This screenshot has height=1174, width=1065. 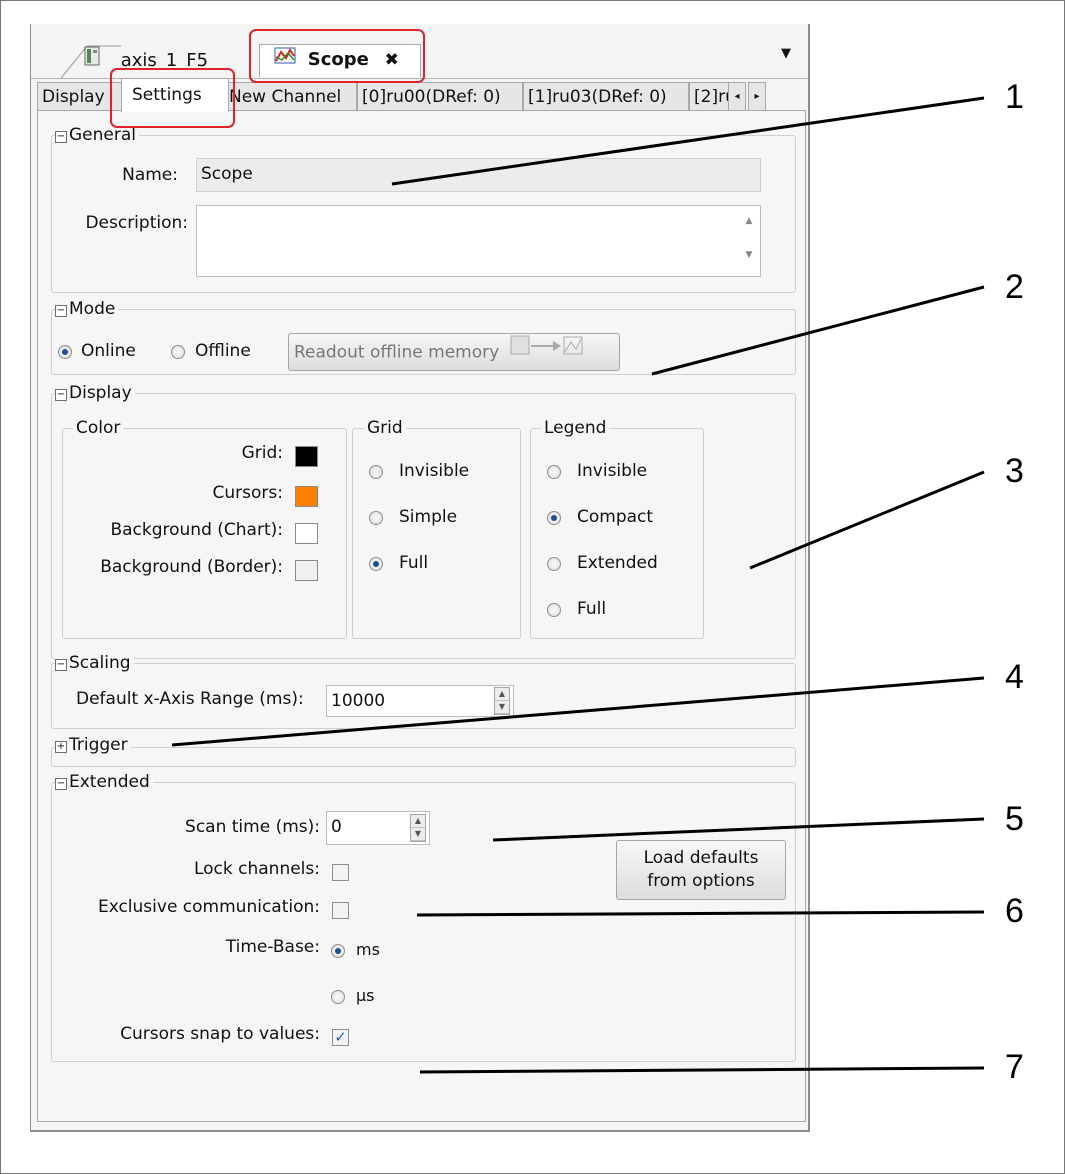 I want to click on callout-5: 5, so click(x=1014, y=819).